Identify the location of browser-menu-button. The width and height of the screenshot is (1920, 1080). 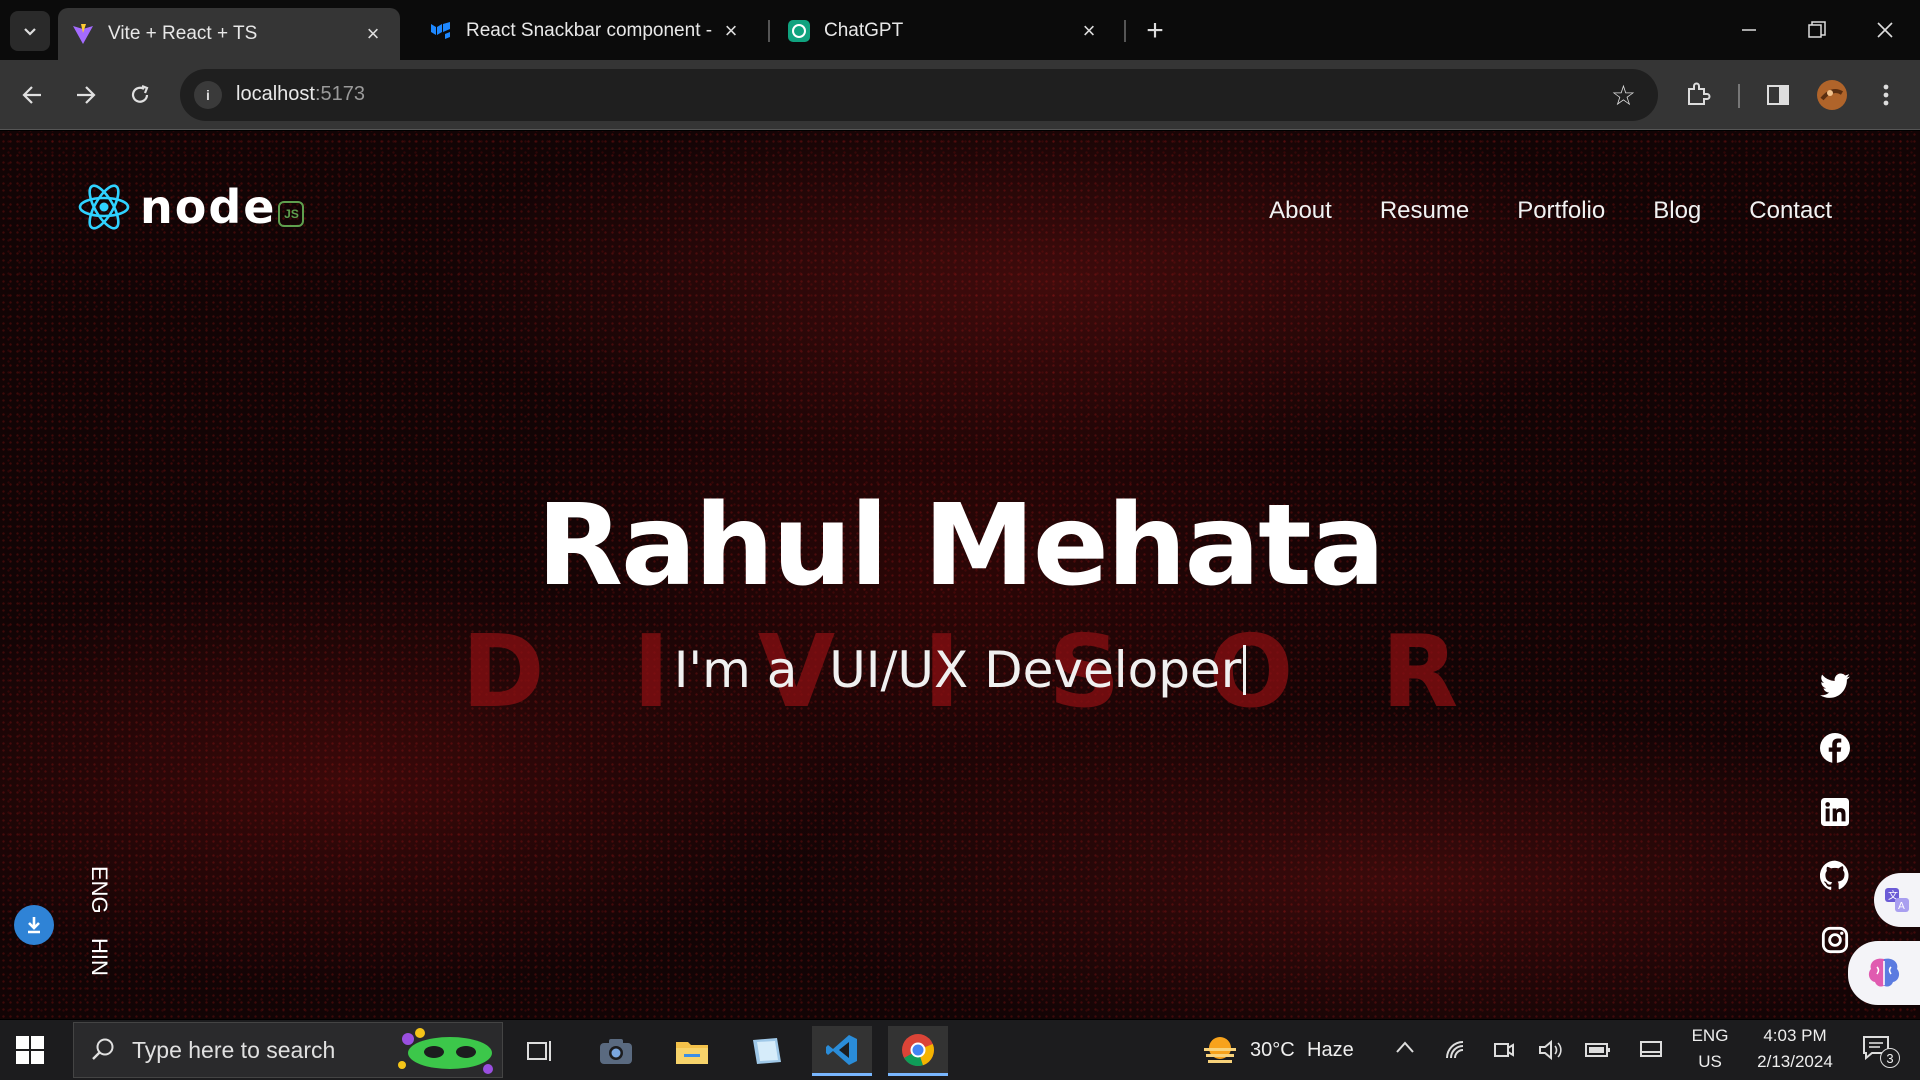
(1886, 95).